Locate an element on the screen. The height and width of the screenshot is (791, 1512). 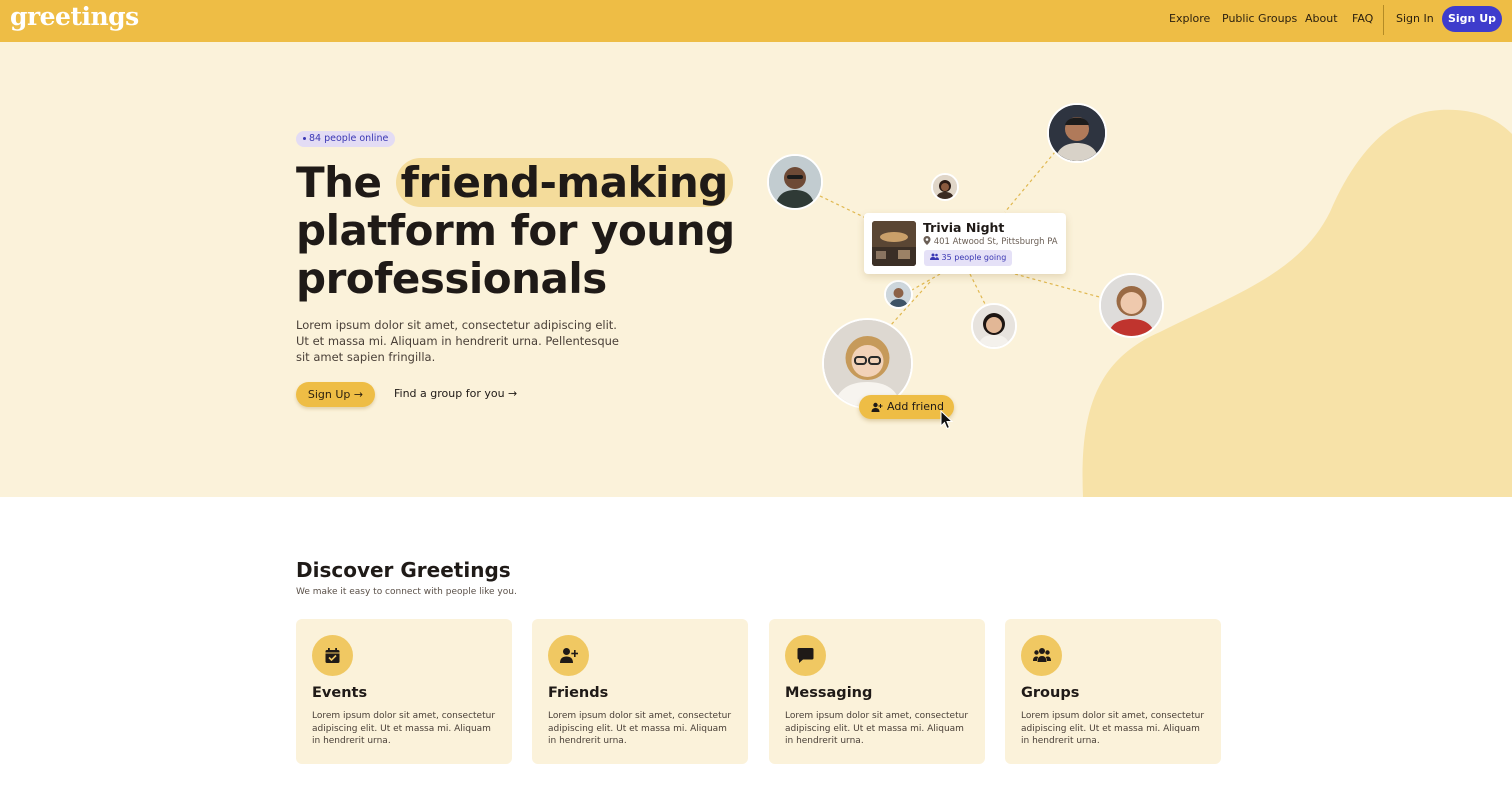
people-going-badge: 35 people going is located at coordinates (968, 258).